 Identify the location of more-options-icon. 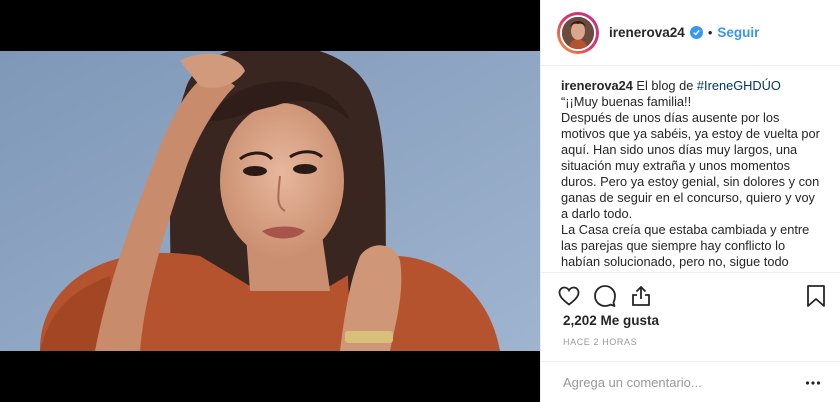
(813, 382).